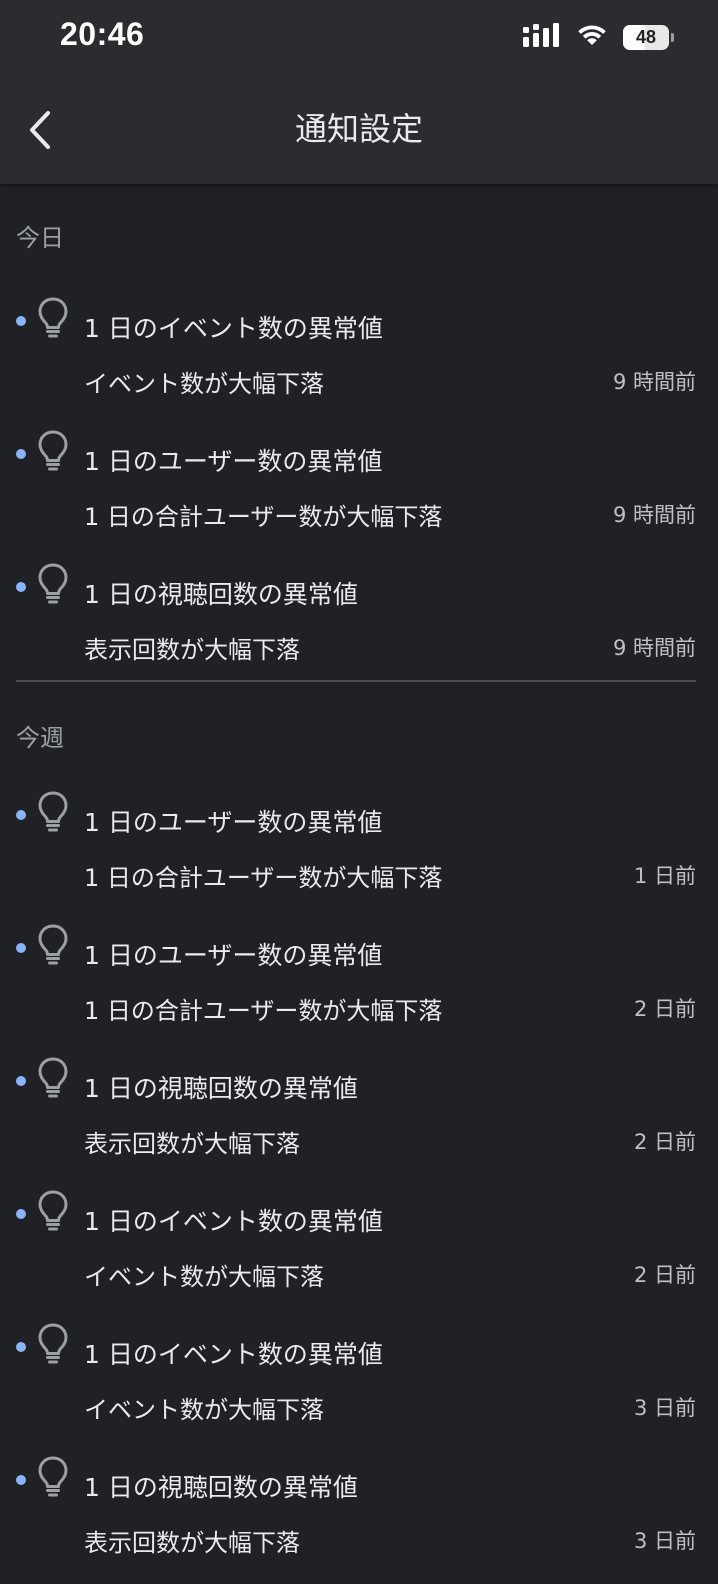 This screenshot has width=718, height=1584. I want to click on notification-item: 1 日のユーザー数の異常値 1 日の合計ユーザー数が大幅下落 9 時間前, so click(359, 475).